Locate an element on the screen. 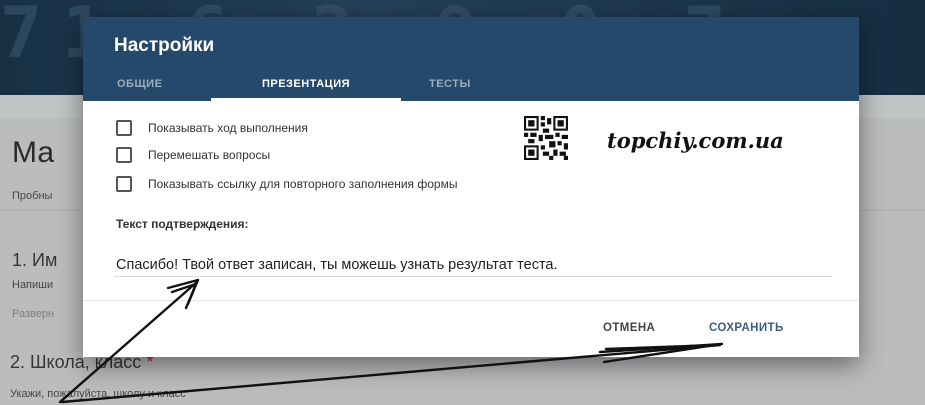  dialog-tabs: ОБЩИЕ ПРЕЗЕНТАЦИЯ ТЕСТЫ is located at coordinates (471, 85).